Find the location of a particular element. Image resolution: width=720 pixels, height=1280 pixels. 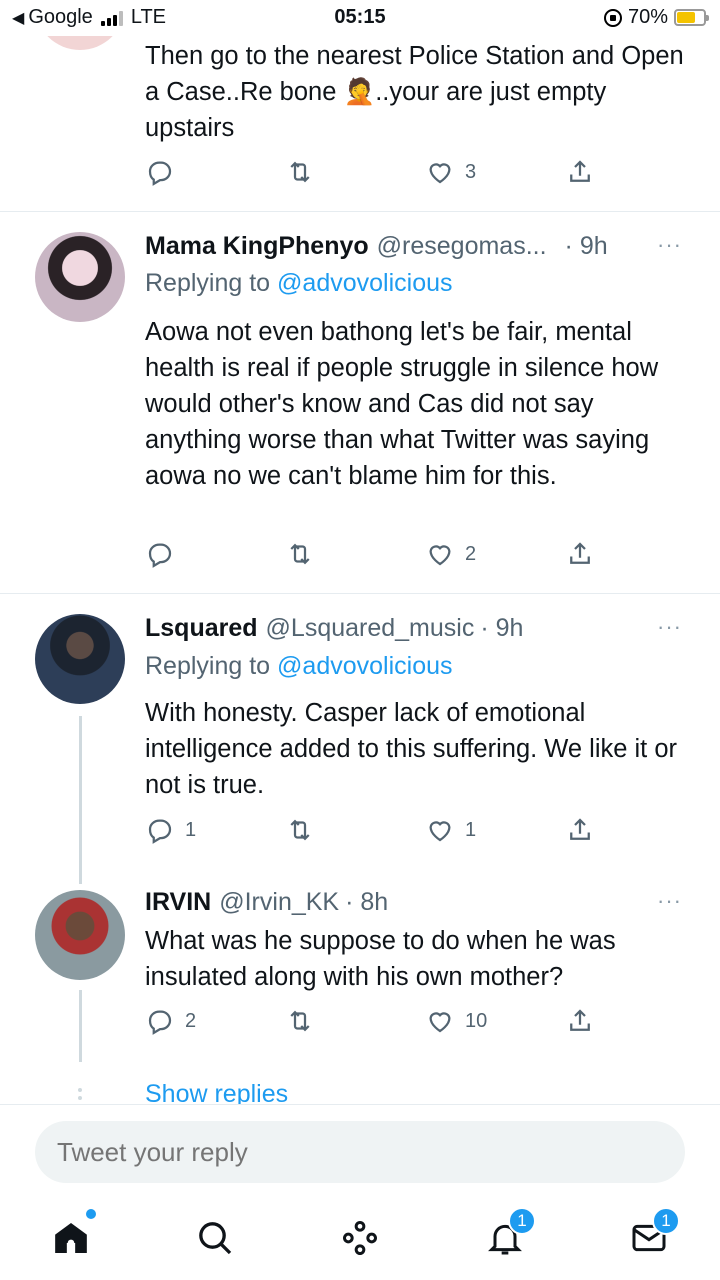

status-bar: ◀ Google LTE 05:15 70% is located at coordinates (360, 18).